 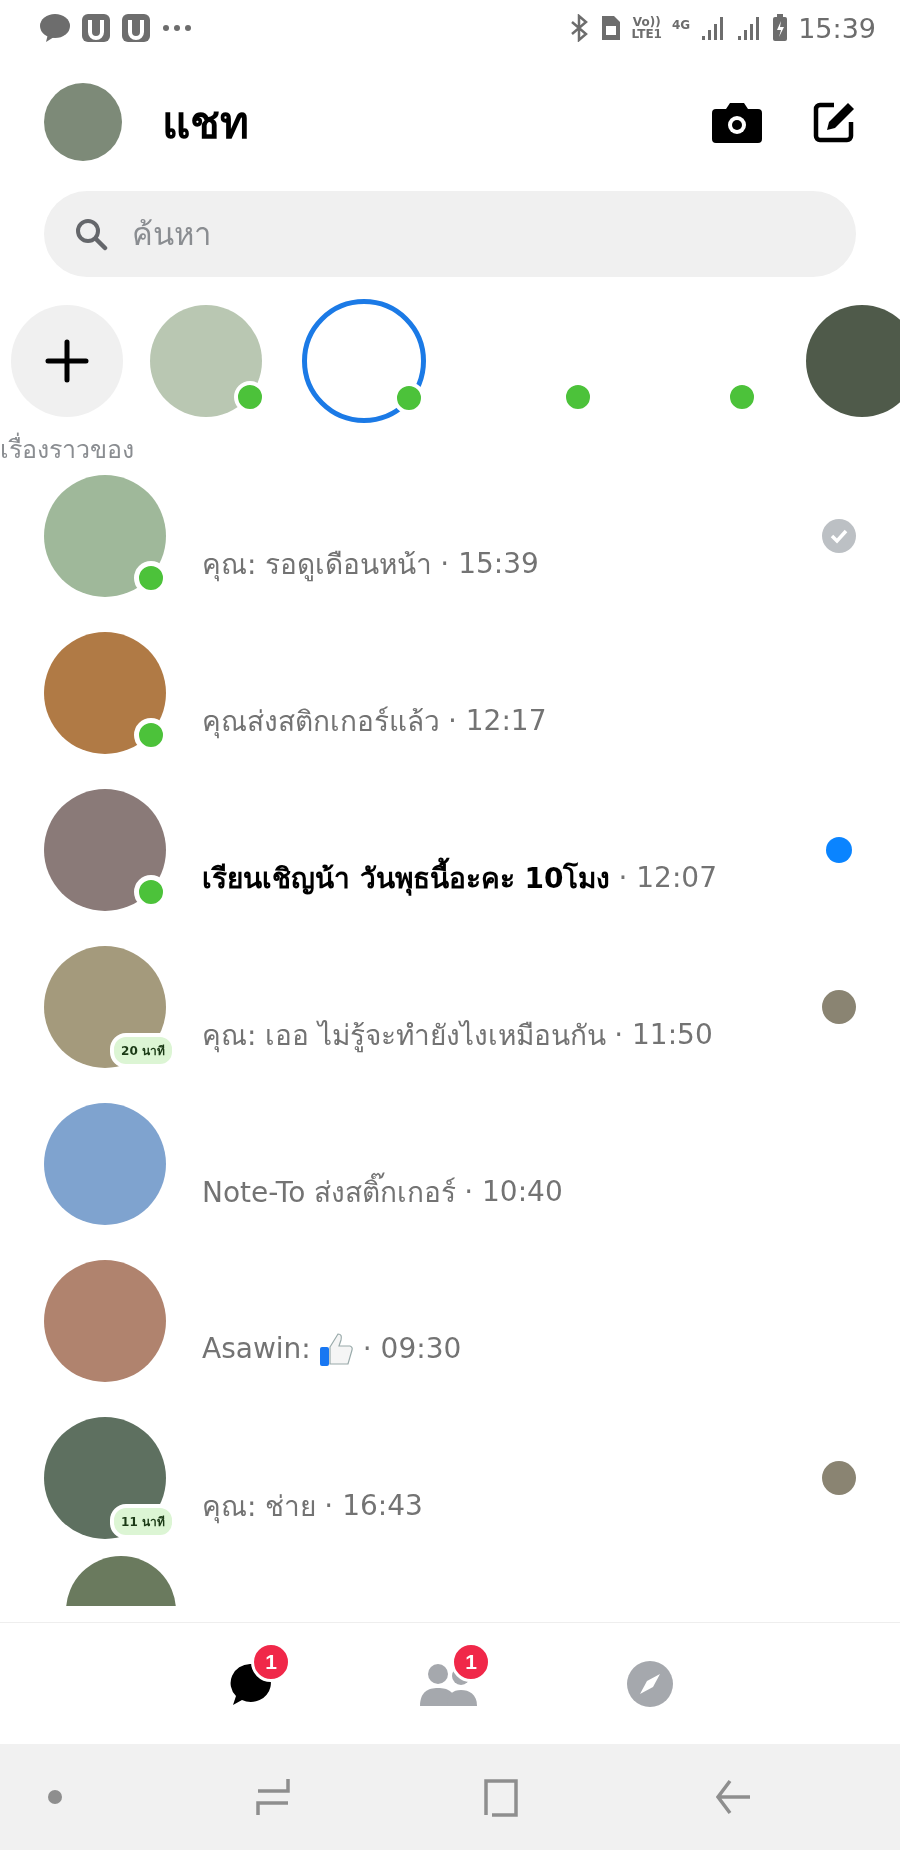 What do you see at coordinates (406, 877) in the screenshot?
I see `message-preview: เรียนเชิญน้า วันพุธนี้อะคะ 10โมง` at bounding box center [406, 877].